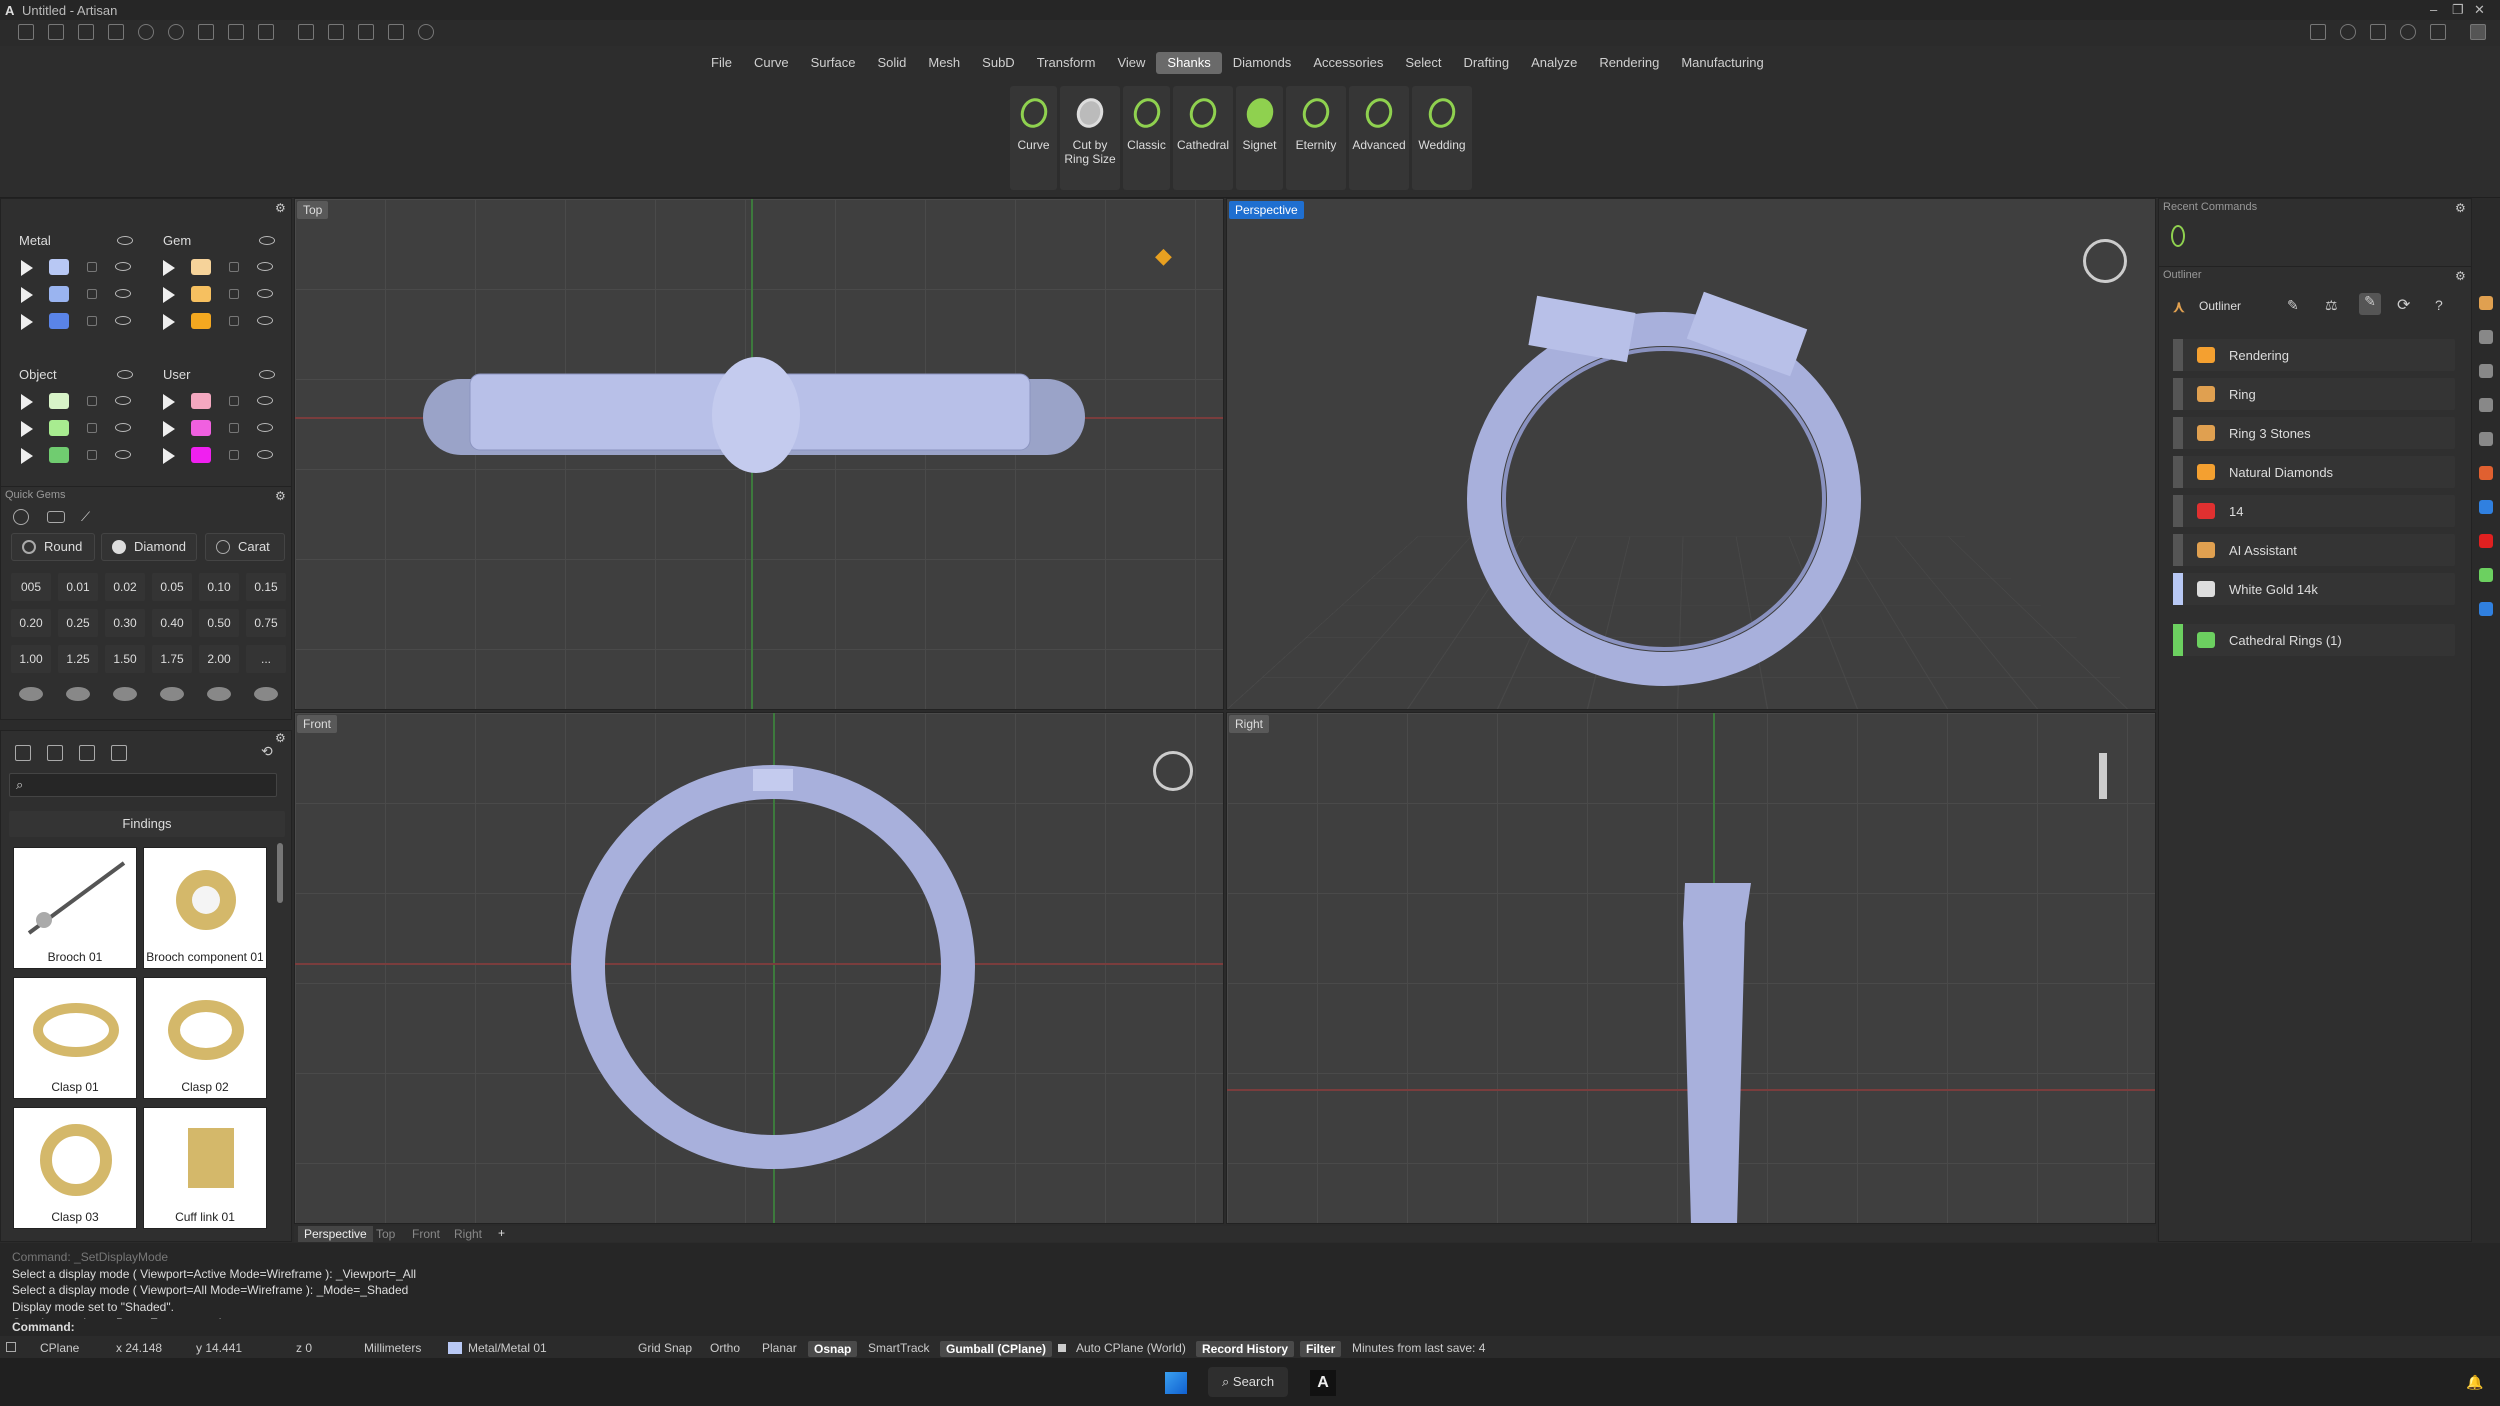 The width and height of the screenshot is (2500, 1406). Describe the element at coordinates (2486, 541) in the screenshot. I see `color-tab-icon` at that location.